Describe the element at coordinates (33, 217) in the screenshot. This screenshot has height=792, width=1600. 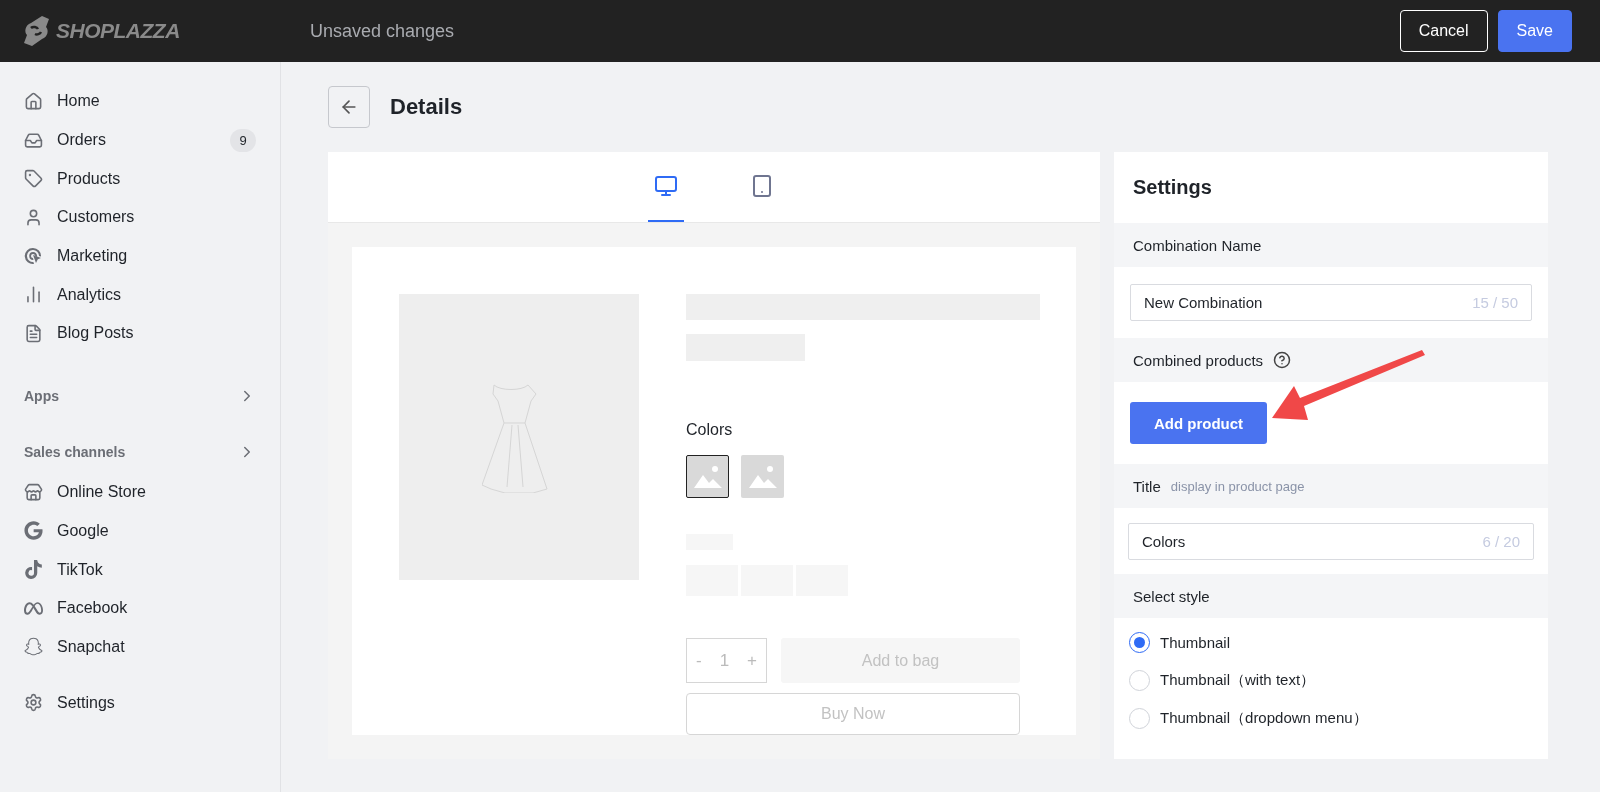
I see `person-icon` at that location.